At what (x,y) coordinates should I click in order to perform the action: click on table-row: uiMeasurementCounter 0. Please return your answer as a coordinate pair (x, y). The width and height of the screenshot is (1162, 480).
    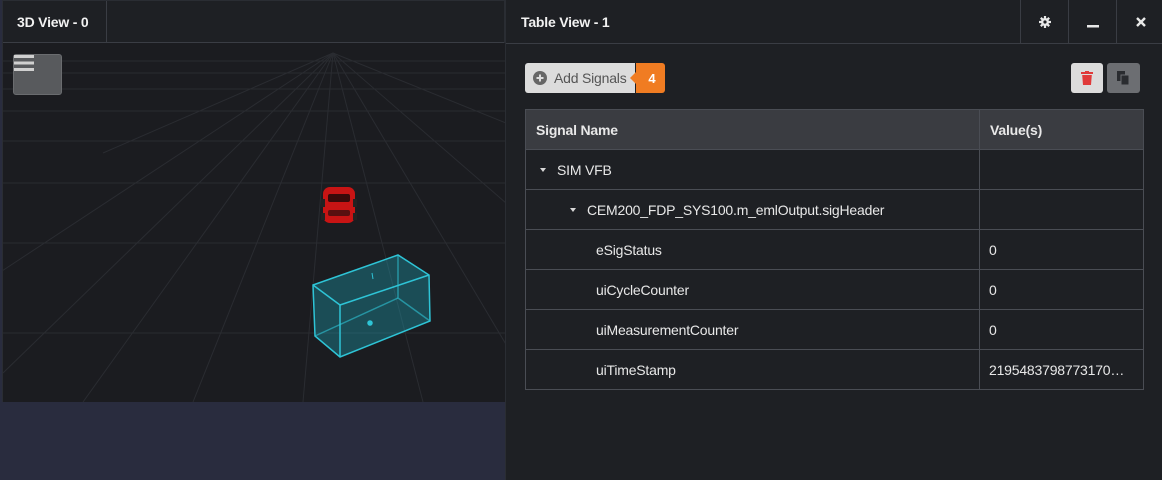
    Looking at the image, I should click on (834, 329).